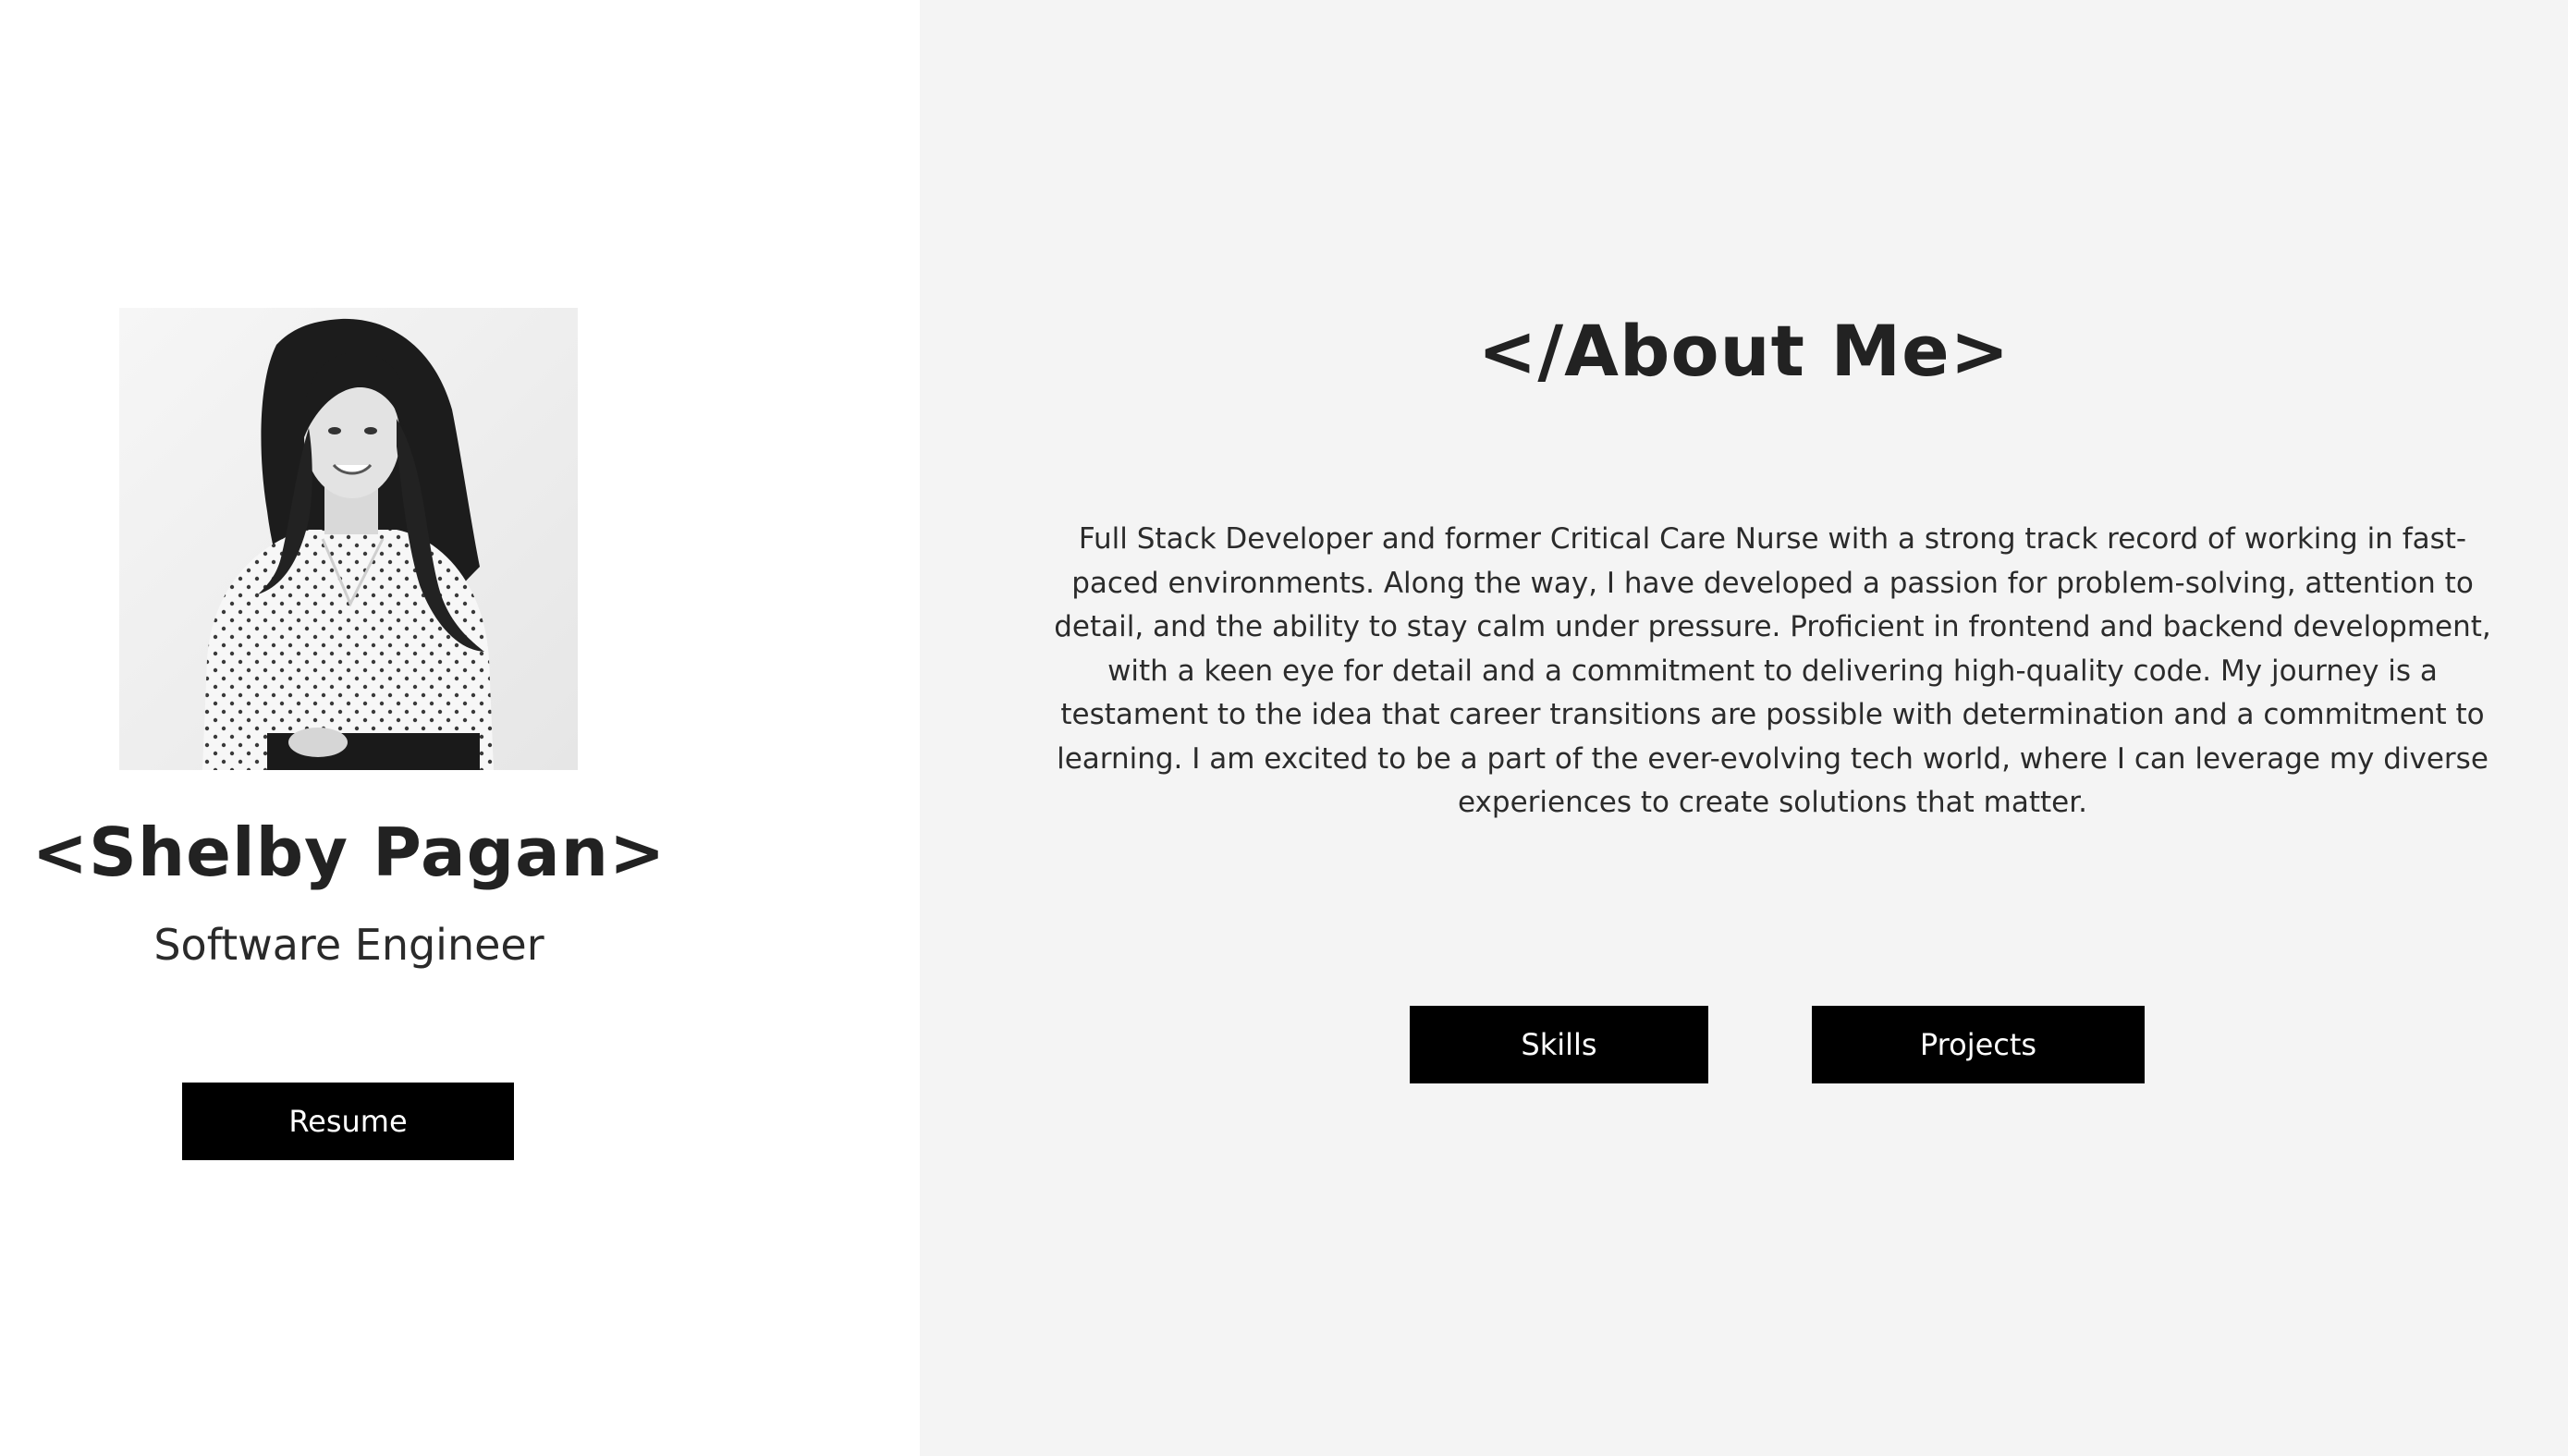 Image resolution: width=2568 pixels, height=1456 pixels. I want to click on projects-button: Projects, so click(1978, 1044).